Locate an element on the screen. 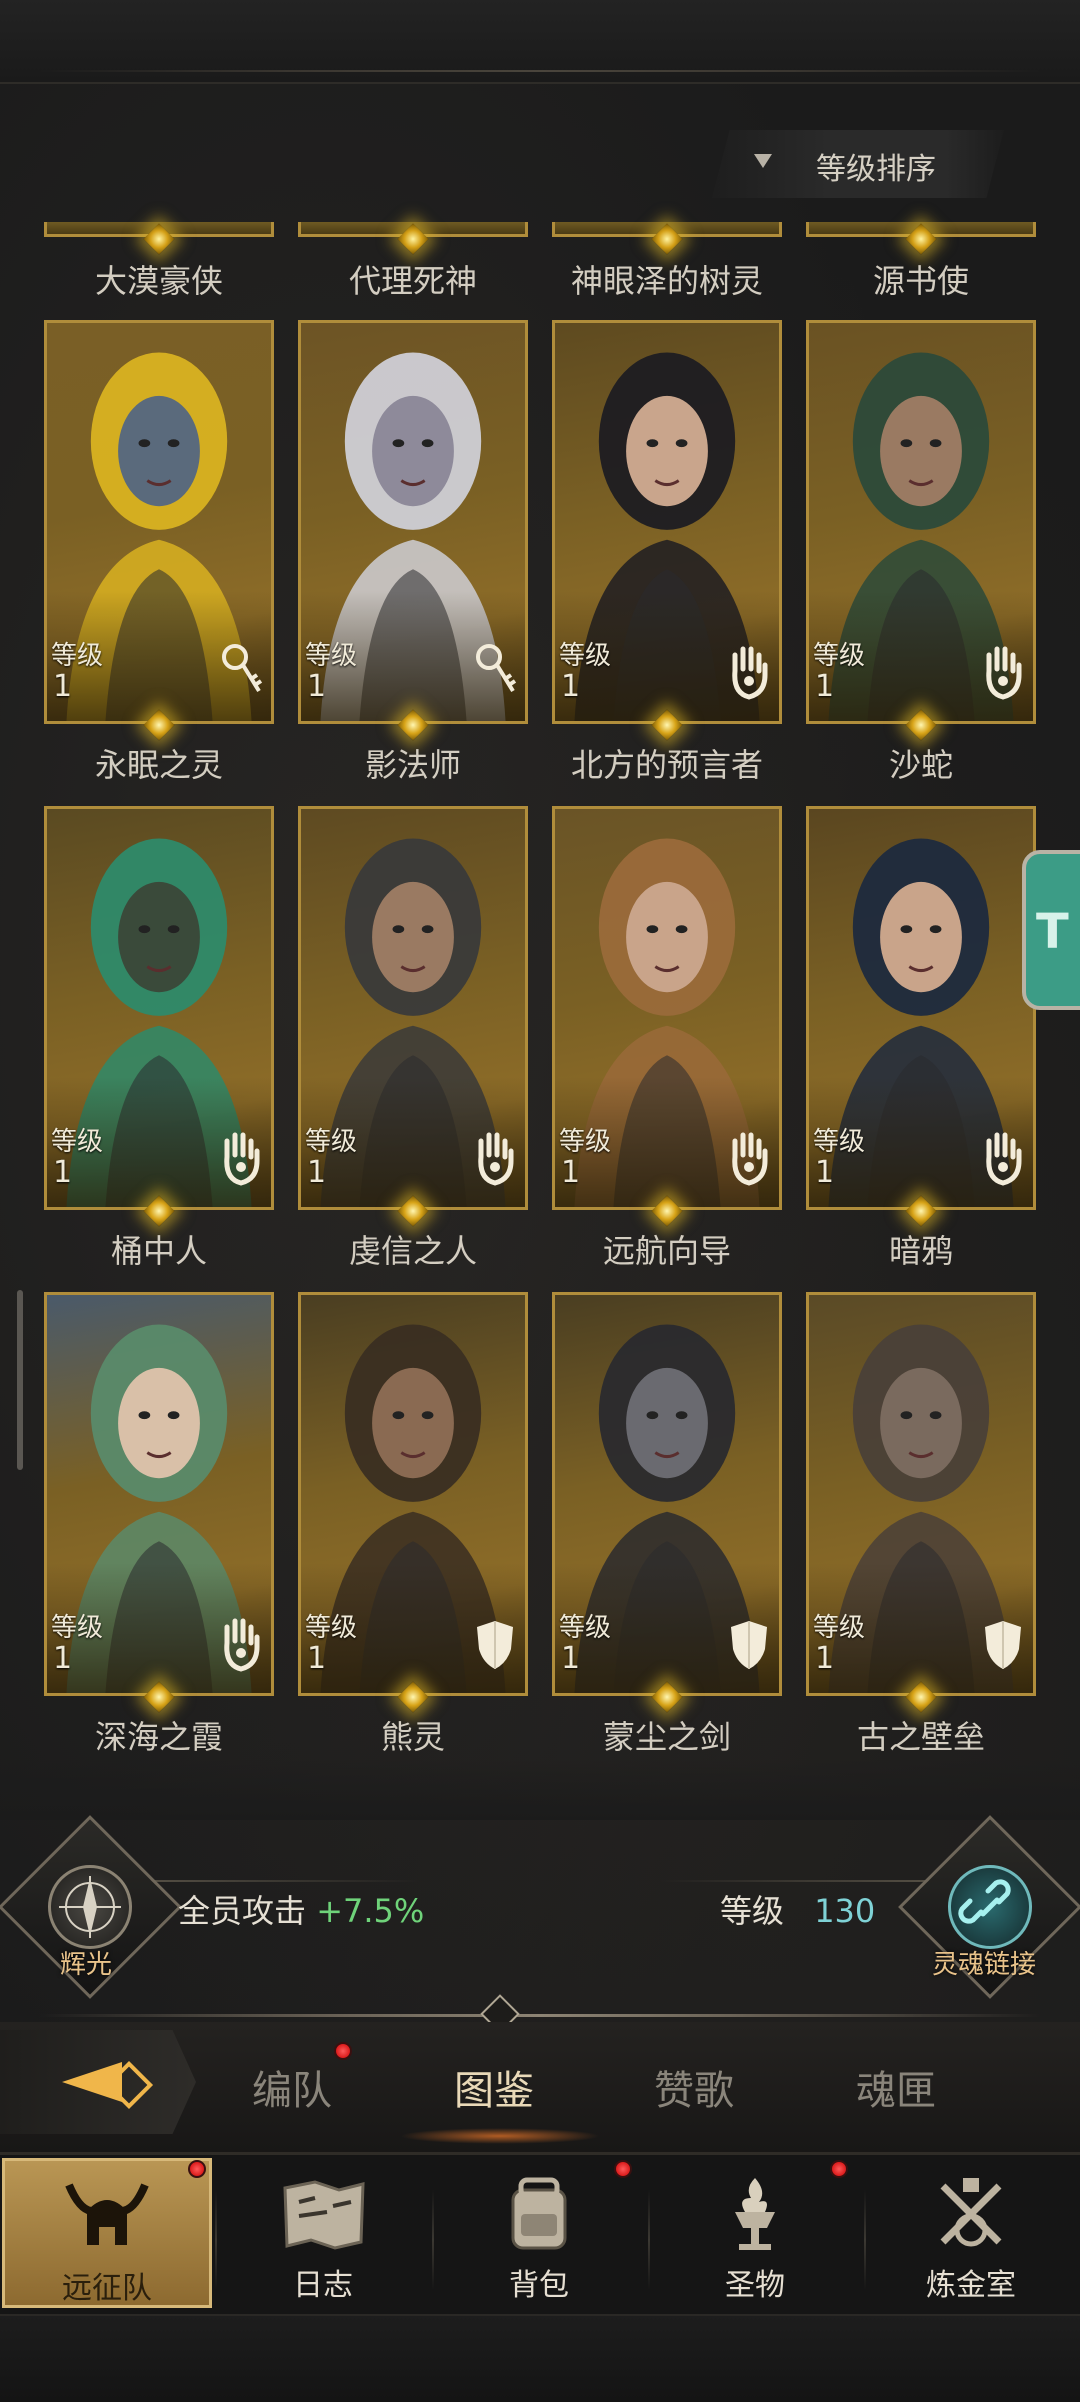 The height and width of the screenshot is (2402, 1080). tab-soul-box: 魂匣 is located at coordinates (896, 2087).